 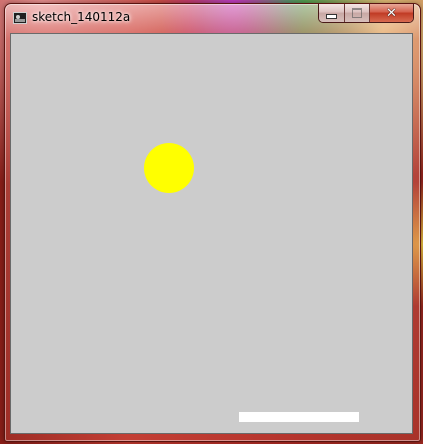 I want to click on yellow-ball, so click(x=169, y=168).